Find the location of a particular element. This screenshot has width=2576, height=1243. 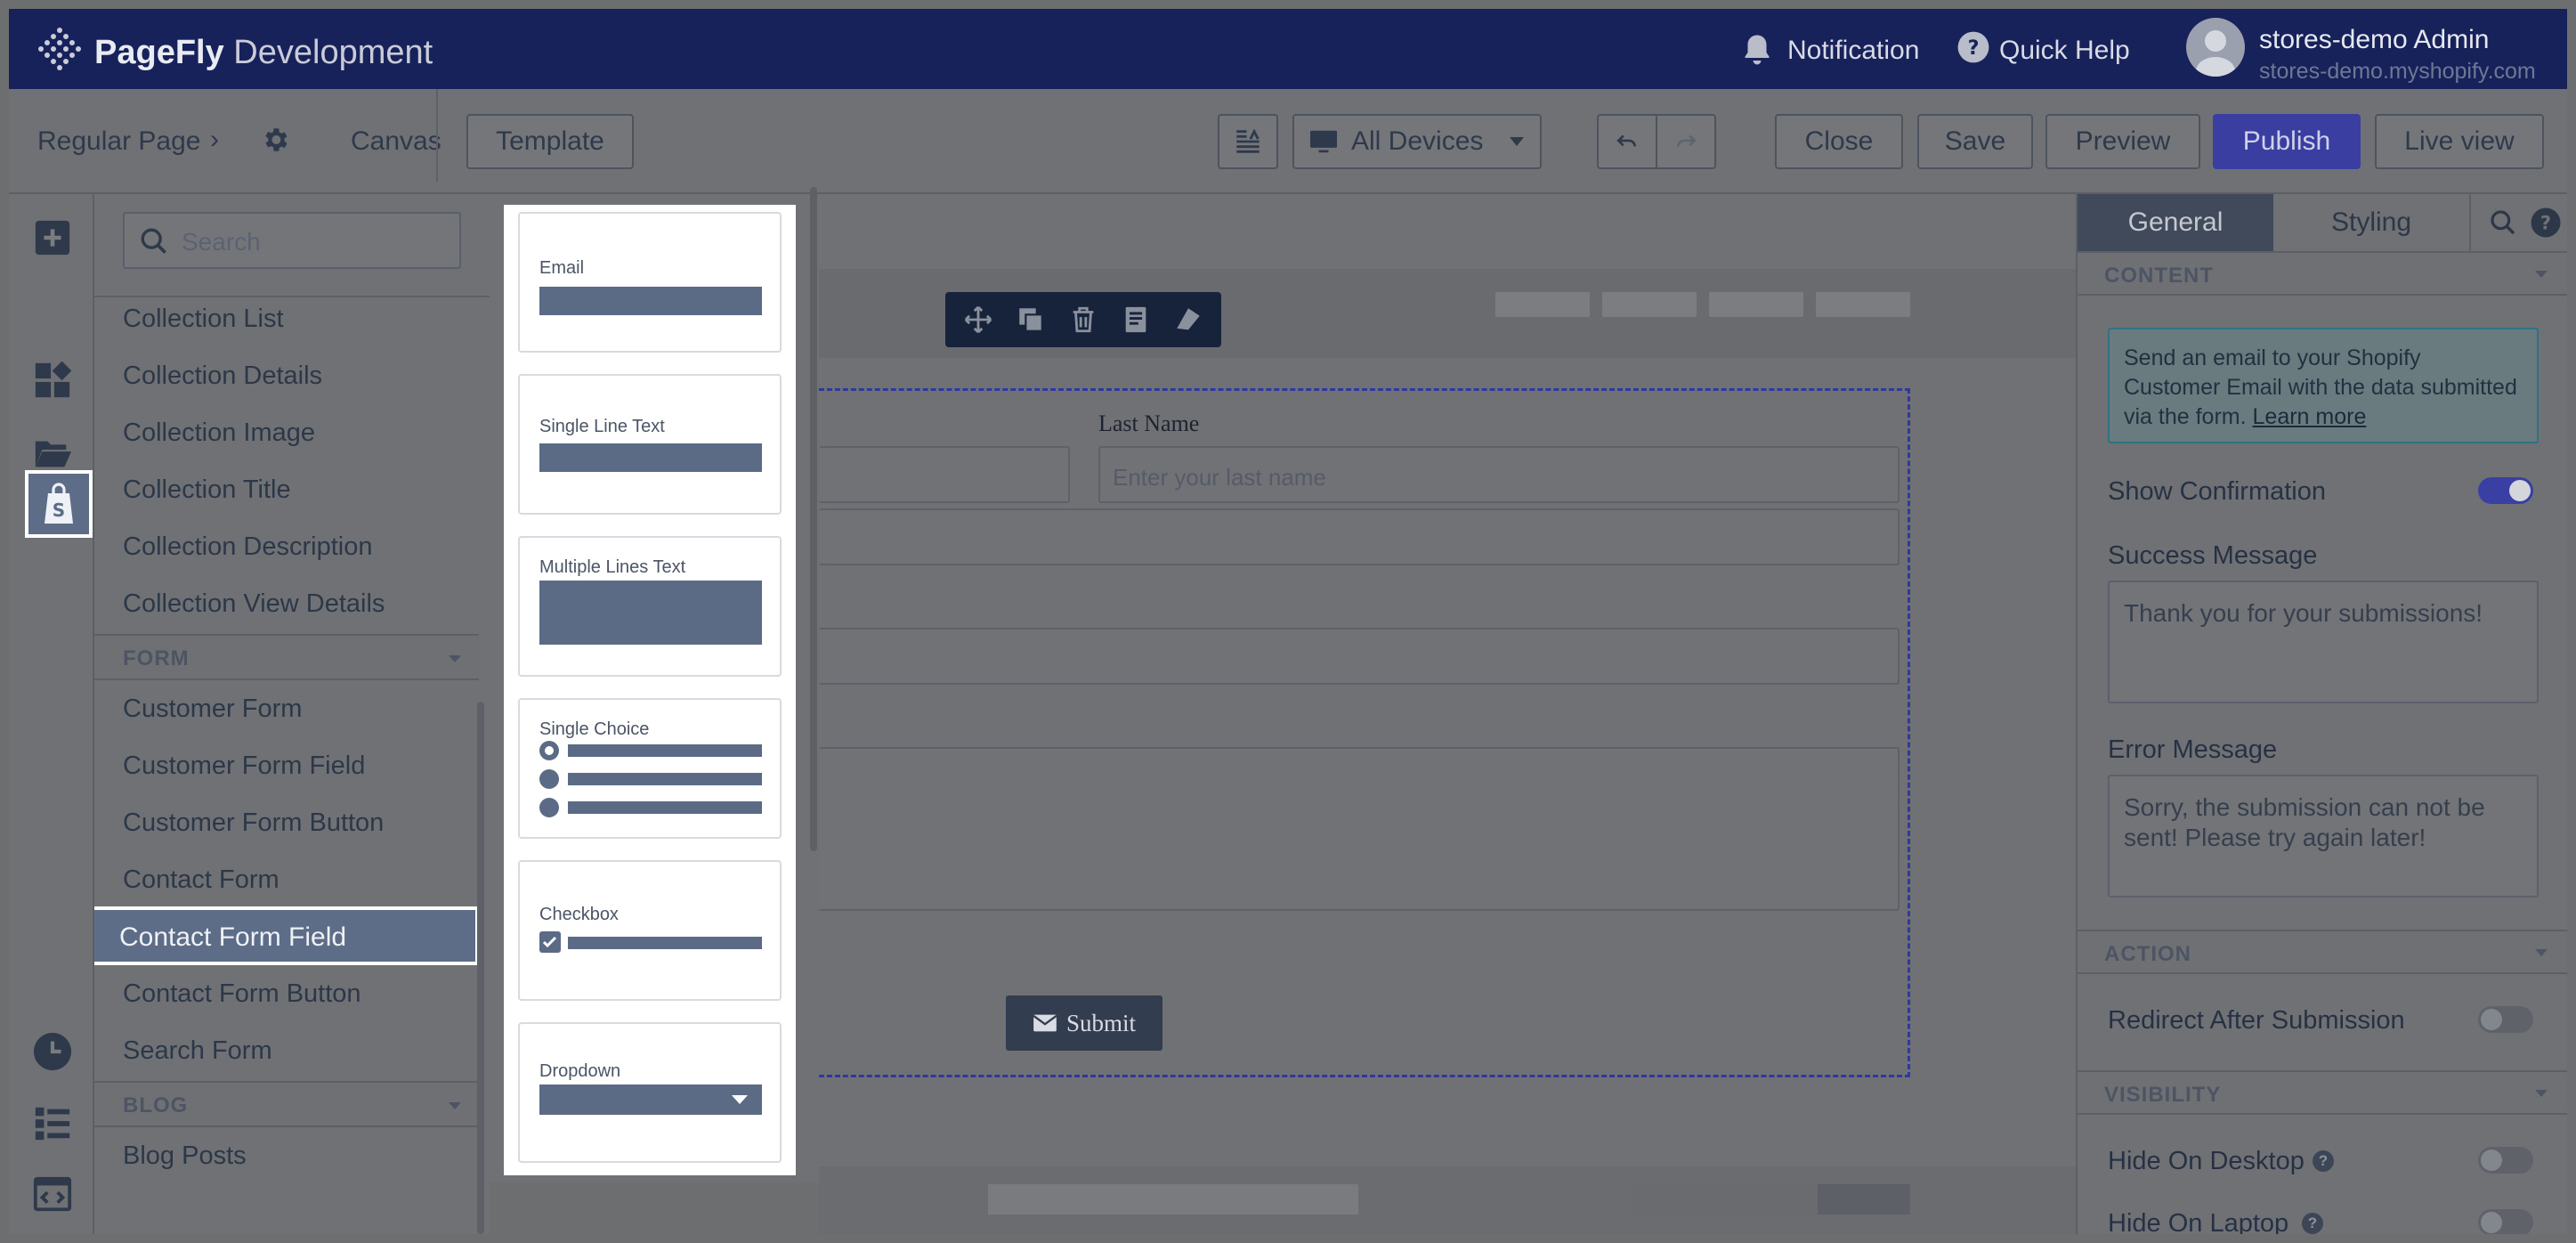

layers-list-icon is located at coordinates (53, 1122).